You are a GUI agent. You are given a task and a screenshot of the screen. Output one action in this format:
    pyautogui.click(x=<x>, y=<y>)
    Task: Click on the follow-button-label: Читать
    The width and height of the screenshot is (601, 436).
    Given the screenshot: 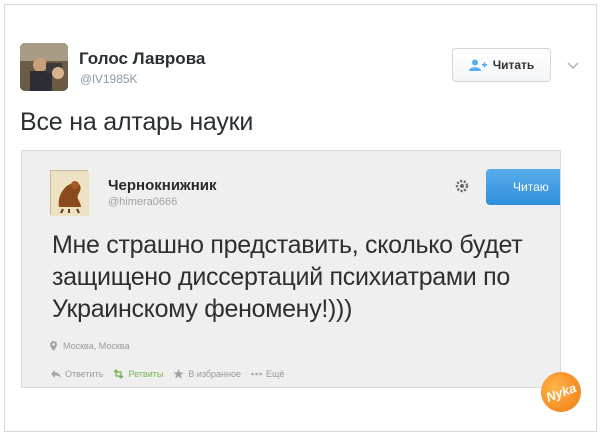 What is the action you would take?
    pyautogui.click(x=513, y=65)
    